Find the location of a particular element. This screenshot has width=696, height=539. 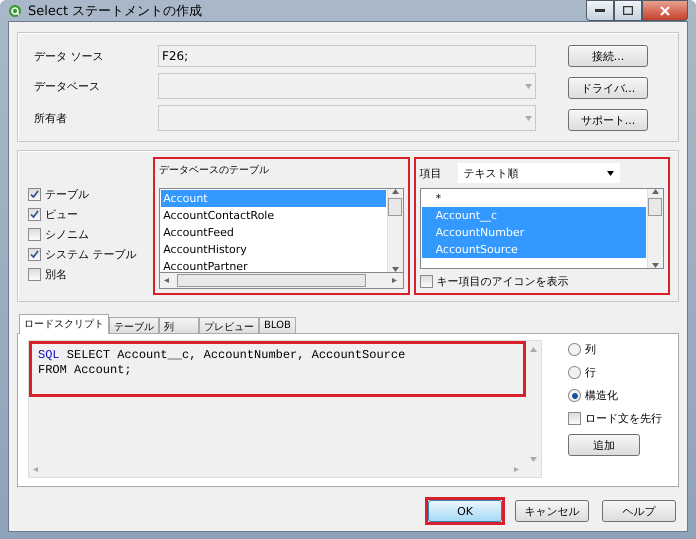

field-label: データ ソース is located at coordinates (69, 56).